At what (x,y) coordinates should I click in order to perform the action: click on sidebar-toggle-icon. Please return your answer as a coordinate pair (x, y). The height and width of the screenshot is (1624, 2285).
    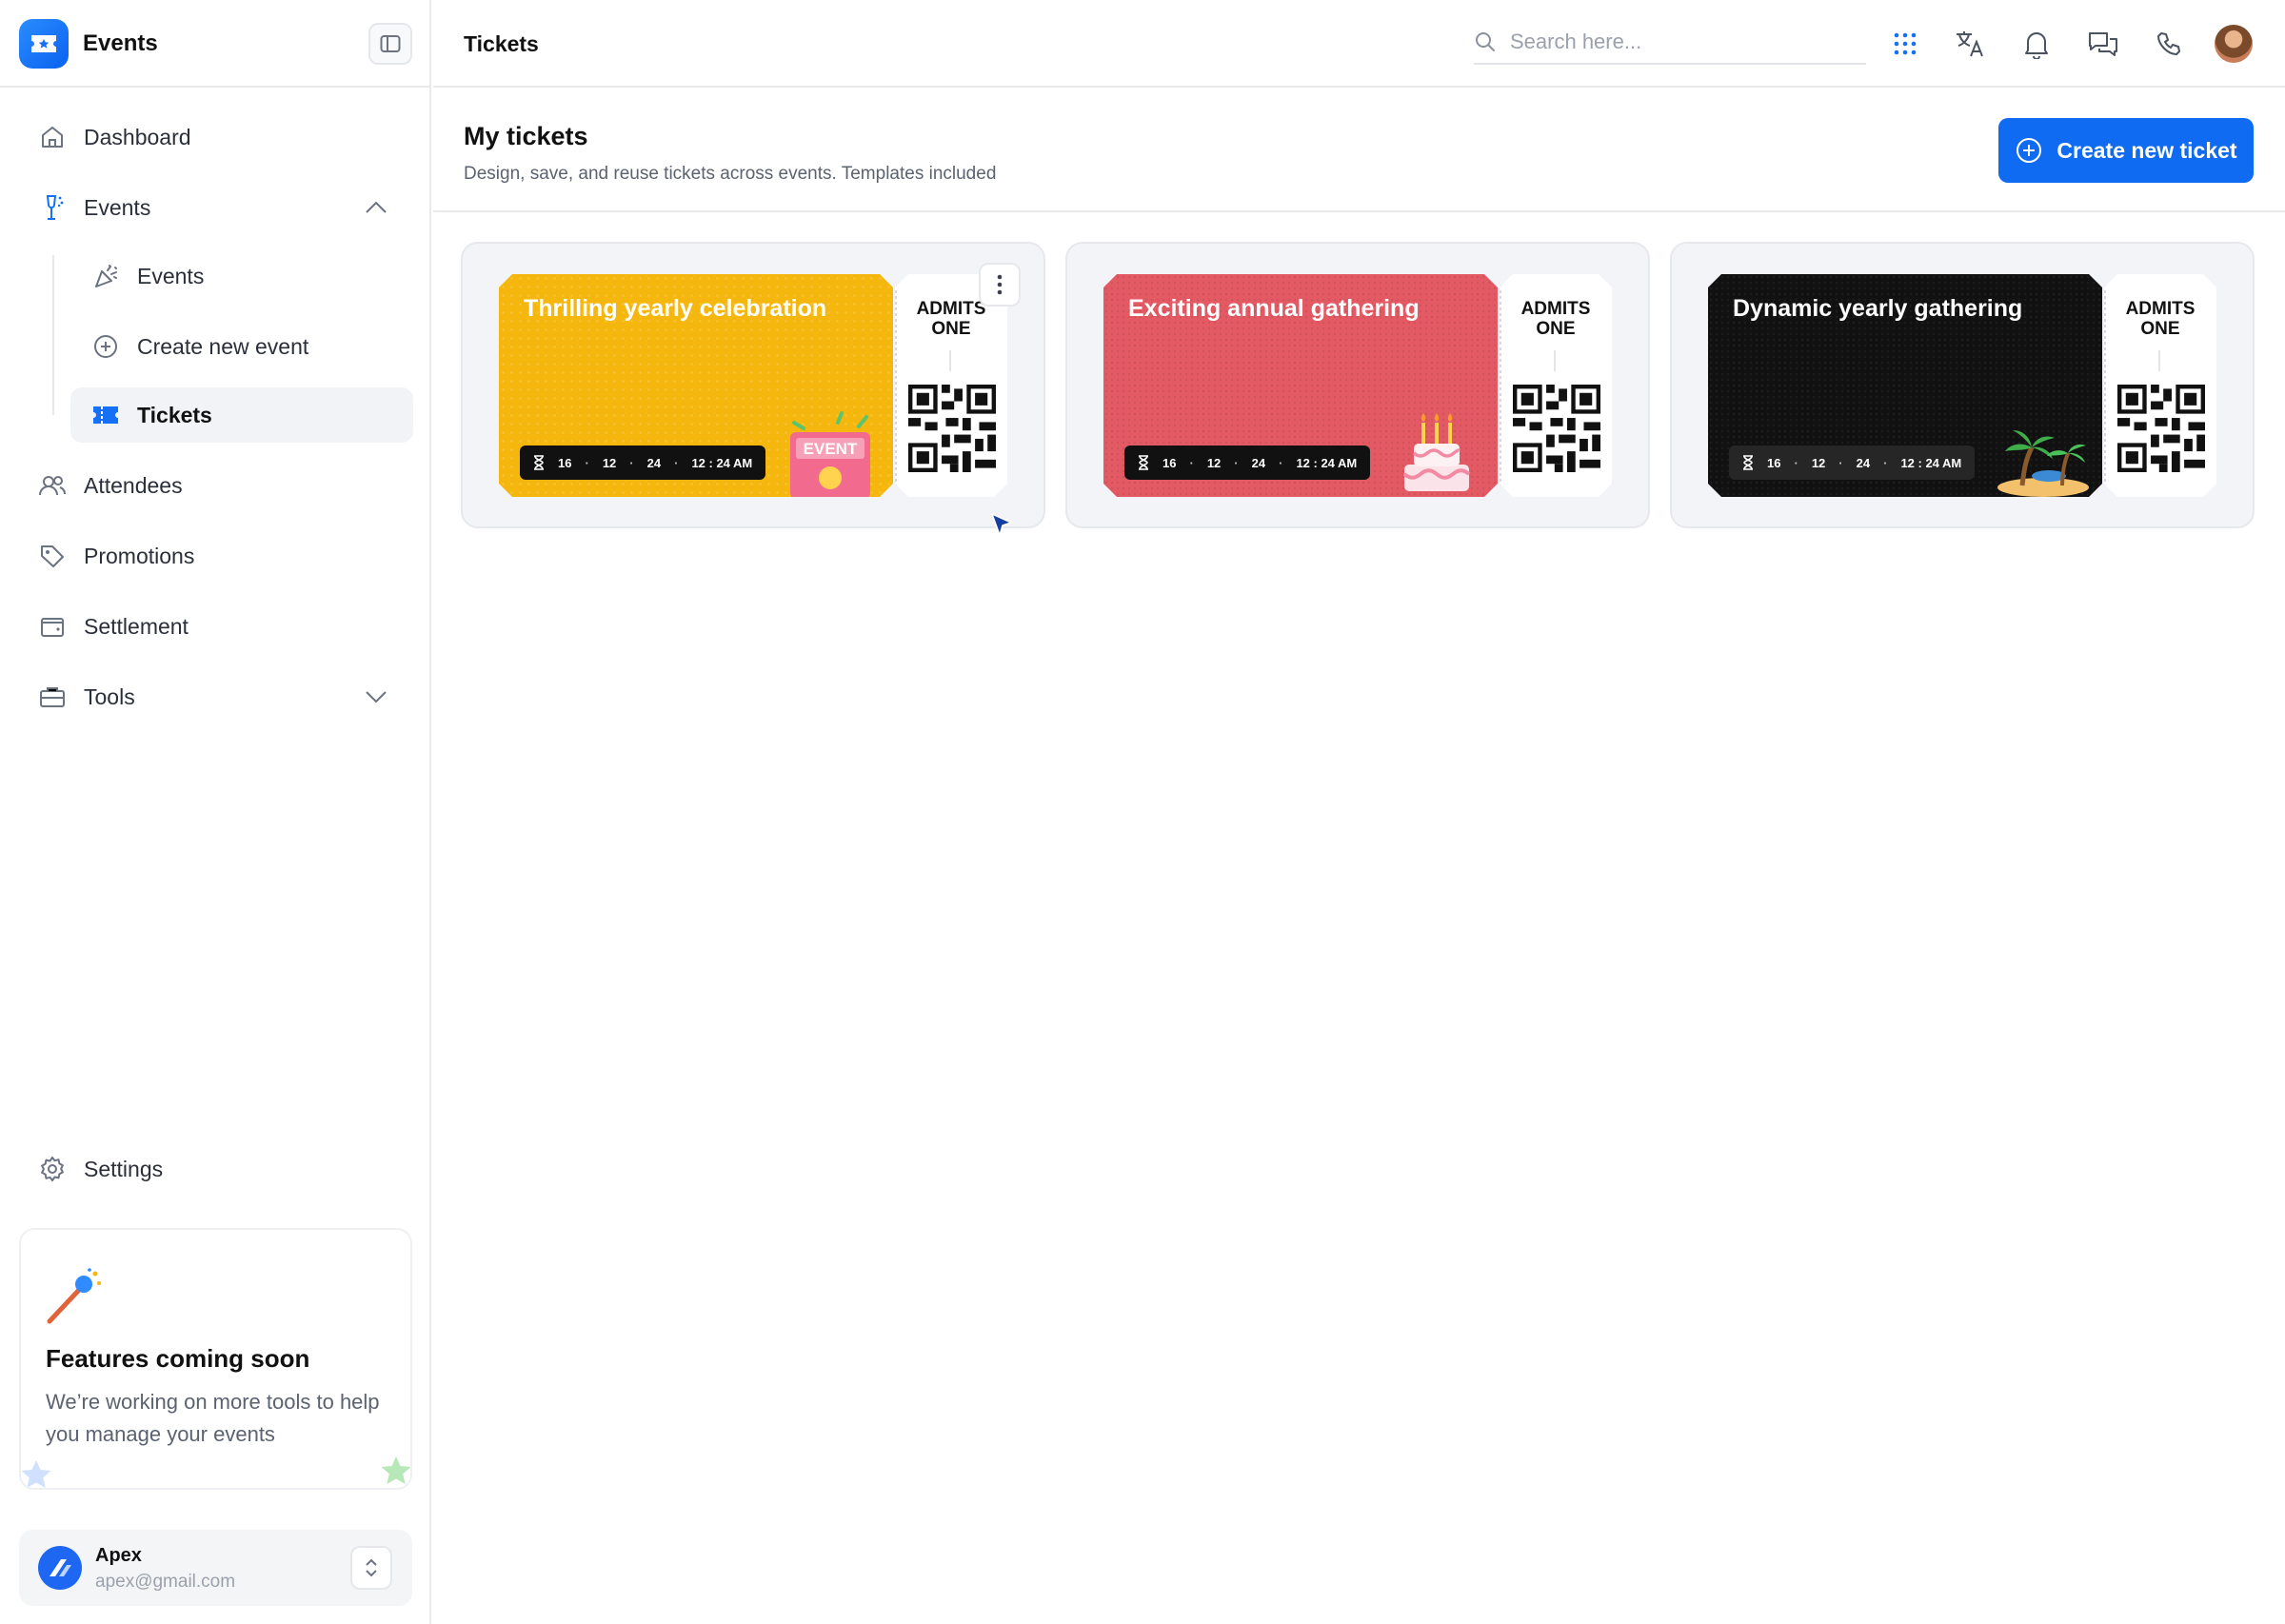
    Looking at the image, I should click on (390, 43).